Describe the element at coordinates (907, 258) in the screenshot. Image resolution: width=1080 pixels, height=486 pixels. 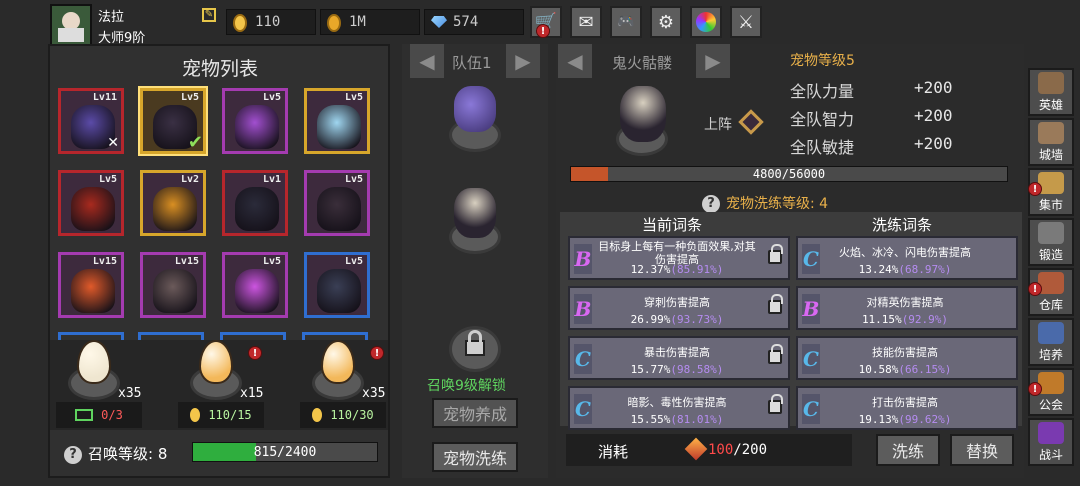
I see `refine-affix: C 火焰、冰冷、闪电伤害提高 13.24%(68.97%)` at that location.